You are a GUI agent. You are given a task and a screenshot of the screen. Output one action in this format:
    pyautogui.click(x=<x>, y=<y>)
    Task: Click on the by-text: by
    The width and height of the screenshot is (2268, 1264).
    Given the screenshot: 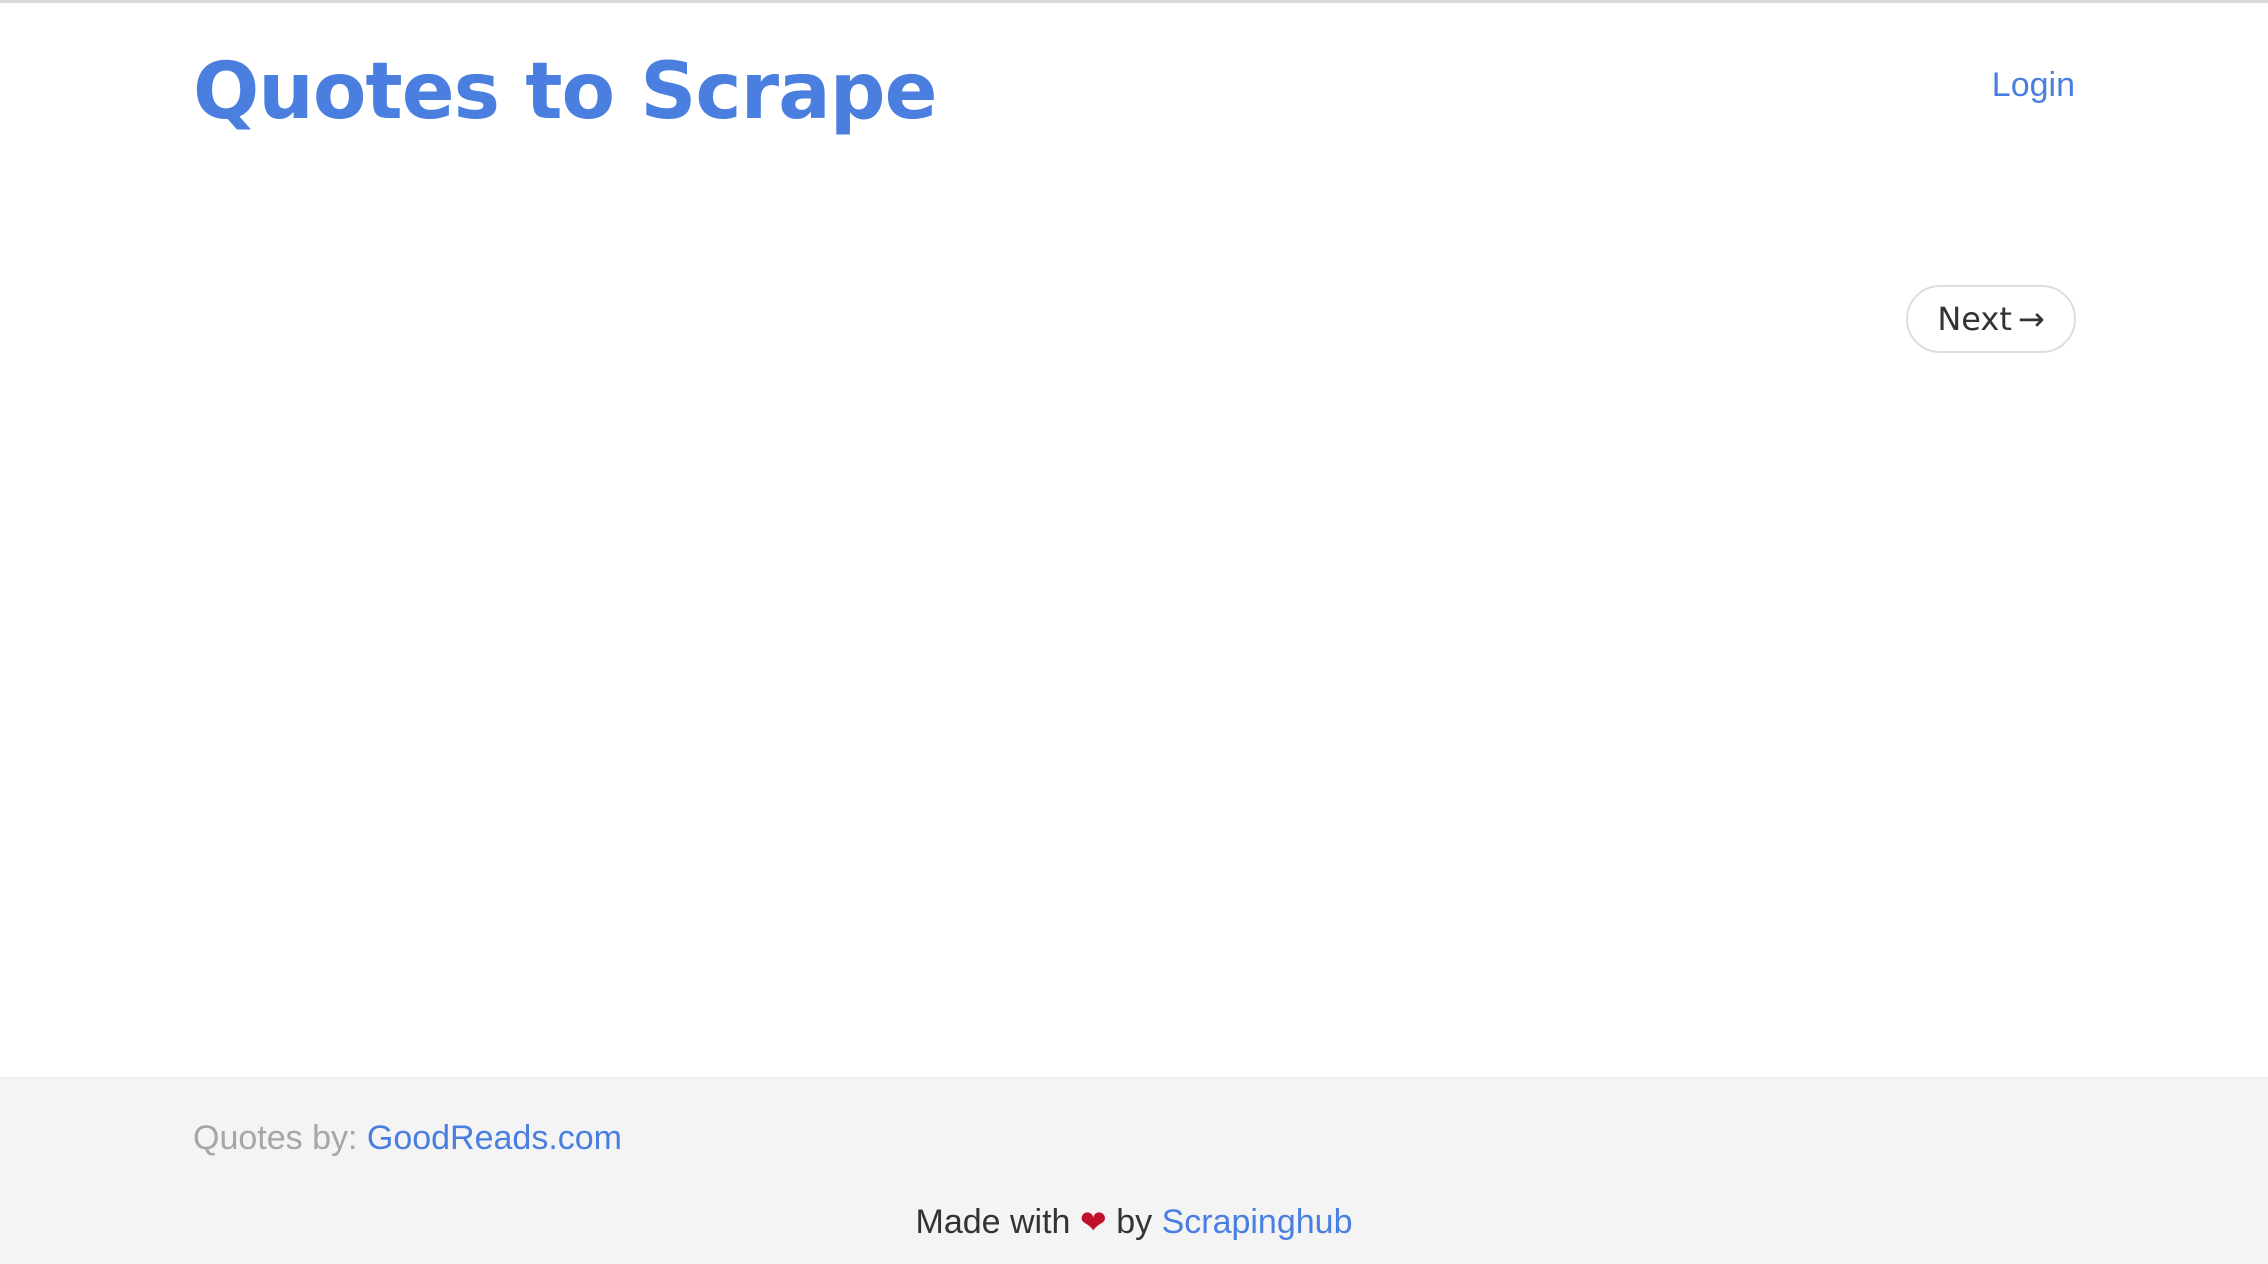 What is the action you would take?
    pyautogui.click(x=1134, y=1222)
    